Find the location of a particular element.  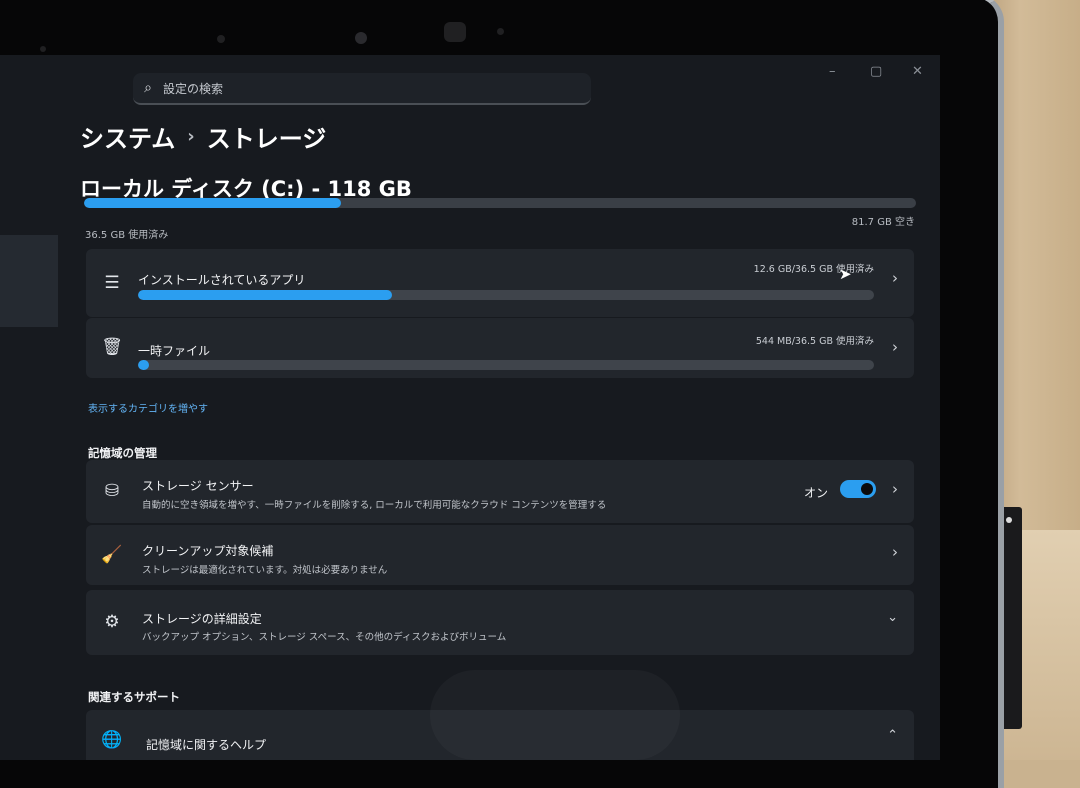

search-icon: ⌕ is located at coordinates (148, 88).